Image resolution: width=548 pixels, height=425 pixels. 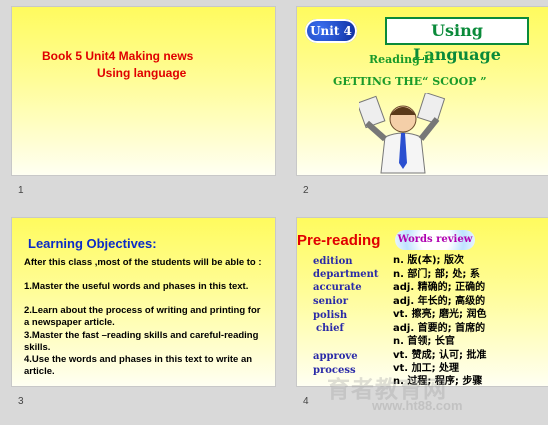 What do you see at coordinates (306, 190) in the screenshot?
I see `slide-number: 2` at bounding box center [306, 190].